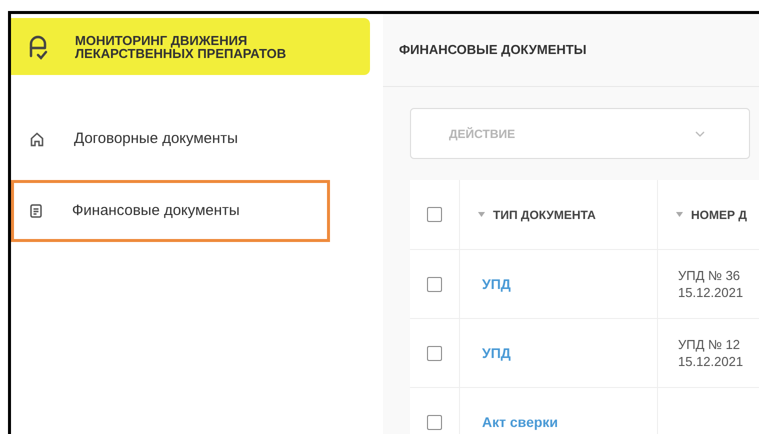 The width and height of the screenshot is (759, 434). Describe the element at coordinates (710, 275) in the screenshot. I see `table-cell-text: УПД № 36` at that location.